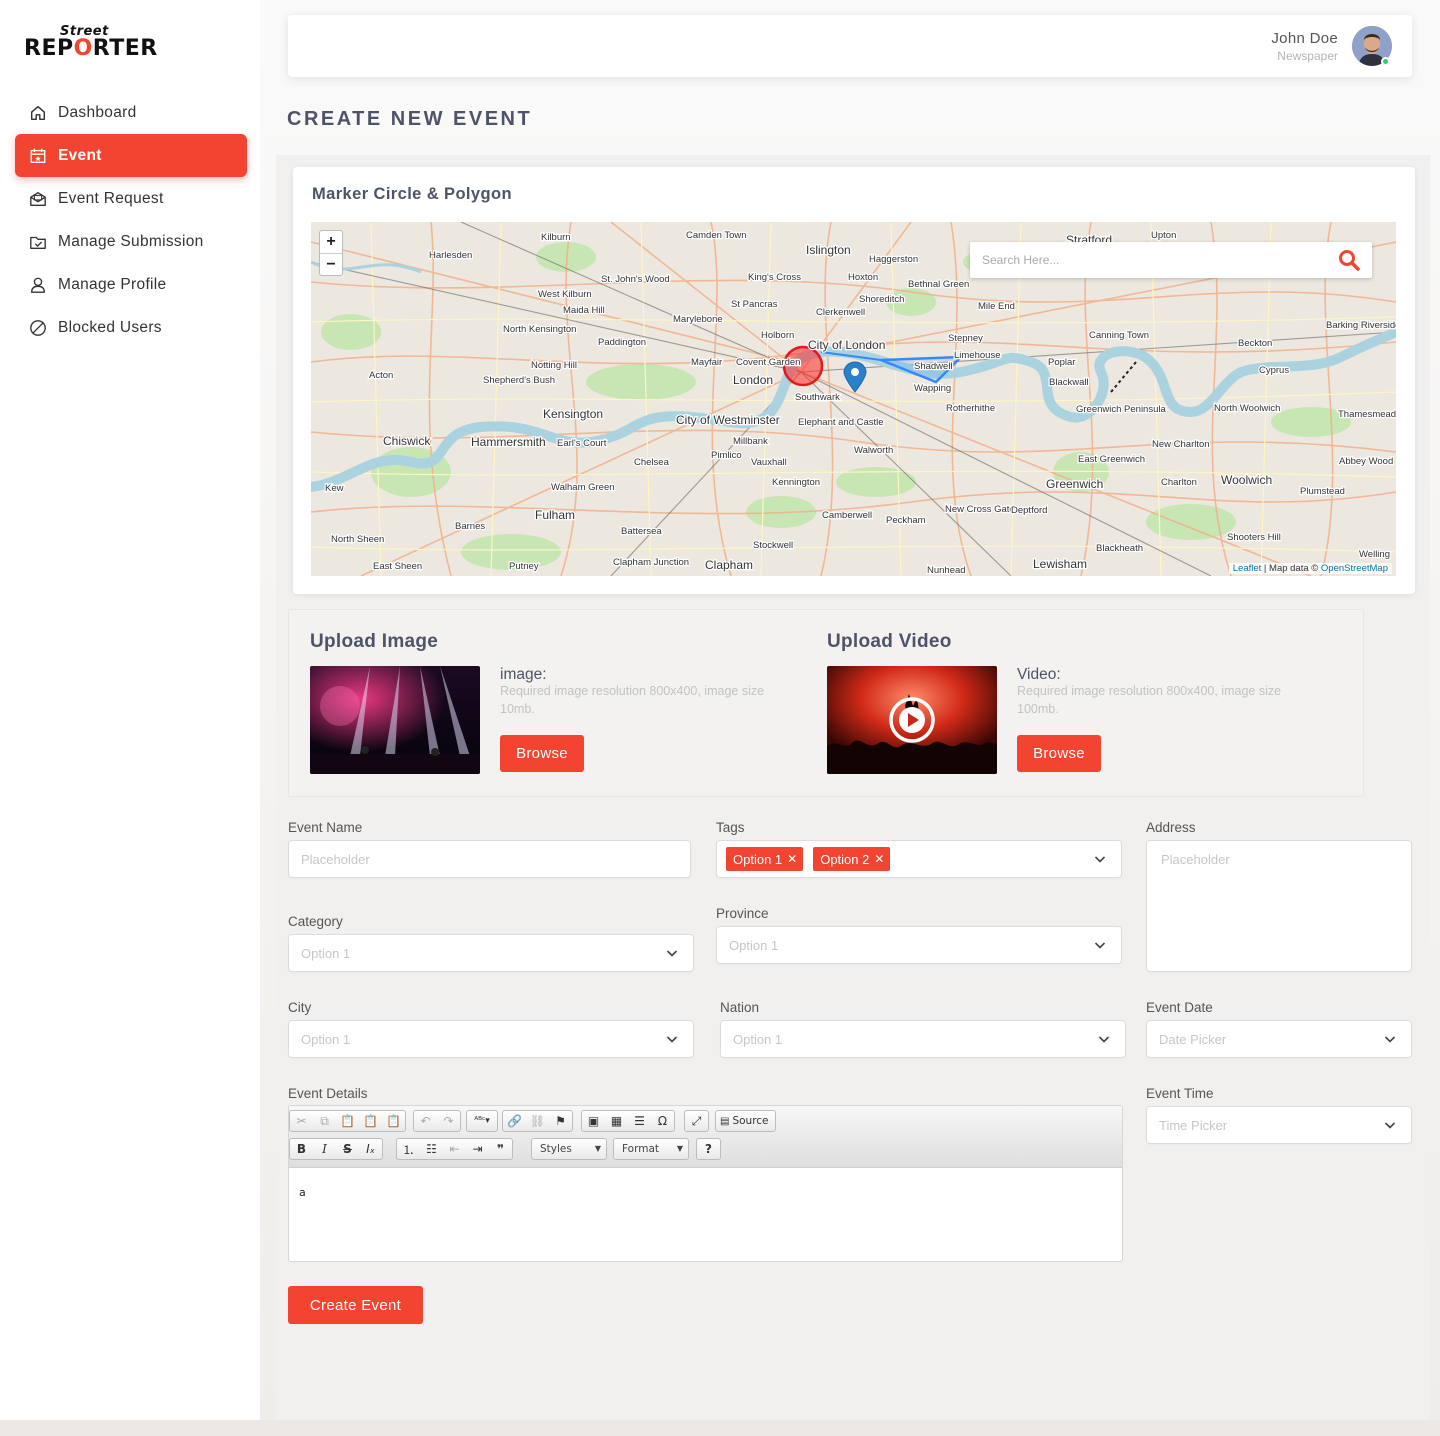  I want to click on map-place-label: London, so click(753, 380).